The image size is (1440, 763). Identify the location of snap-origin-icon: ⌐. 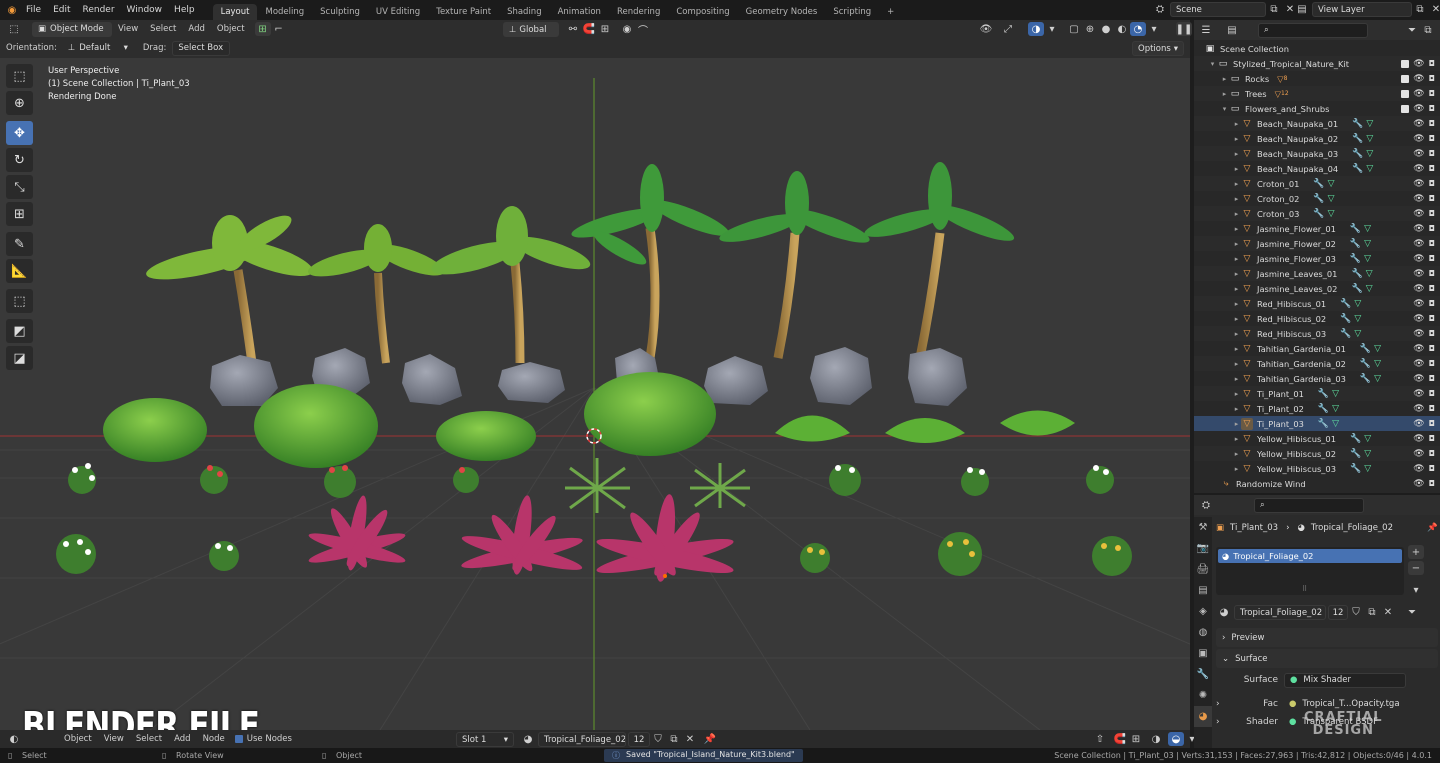
(279, 29).